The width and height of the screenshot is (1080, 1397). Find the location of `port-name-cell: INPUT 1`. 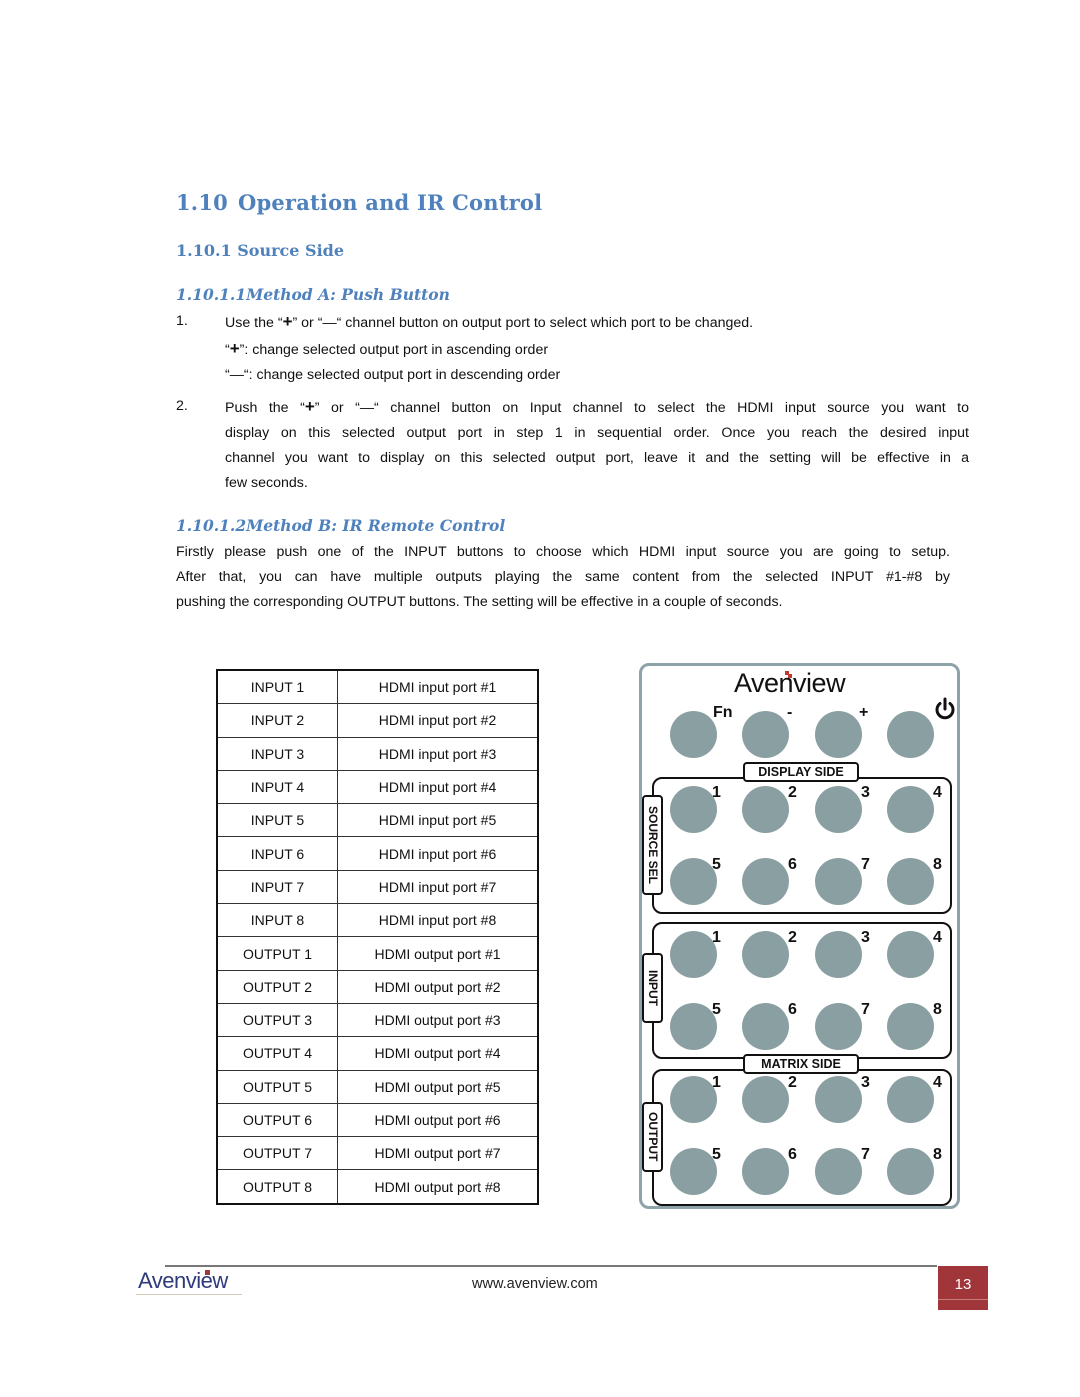

port-name-cell: INPUT 1 is located at coordinates (277, 687).